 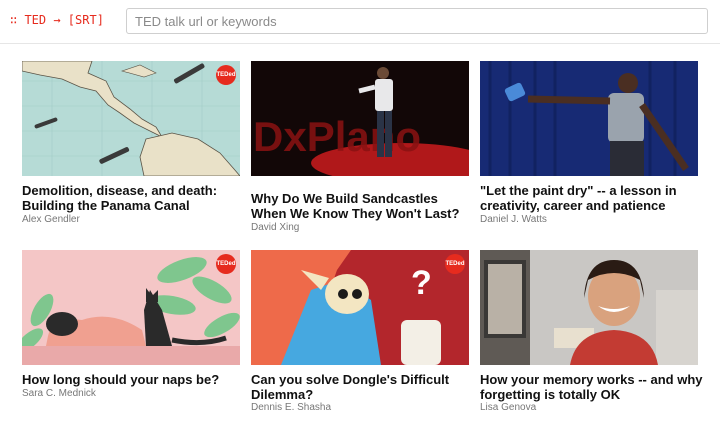 I want to click on napping-illustration, so click(x=131, y=307).